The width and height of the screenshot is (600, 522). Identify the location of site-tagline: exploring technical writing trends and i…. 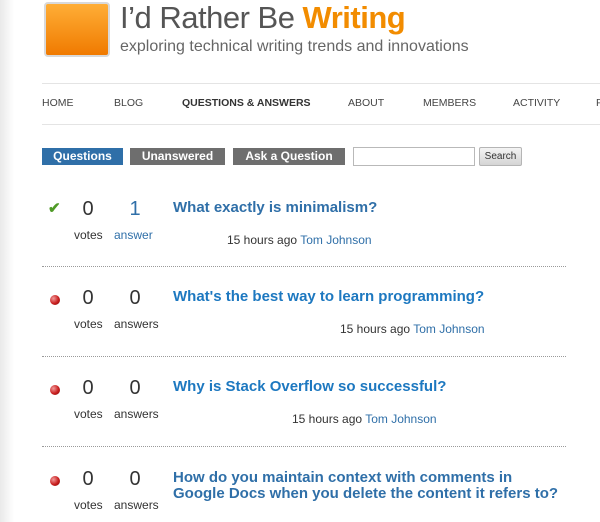
(294, 46).